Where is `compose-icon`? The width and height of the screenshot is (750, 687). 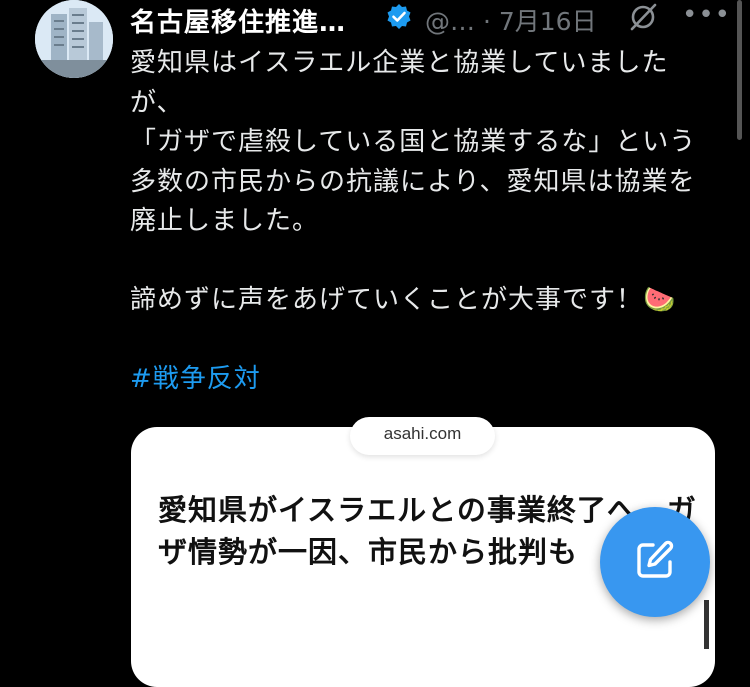 compose-icon is located at coordinates (655, 562).